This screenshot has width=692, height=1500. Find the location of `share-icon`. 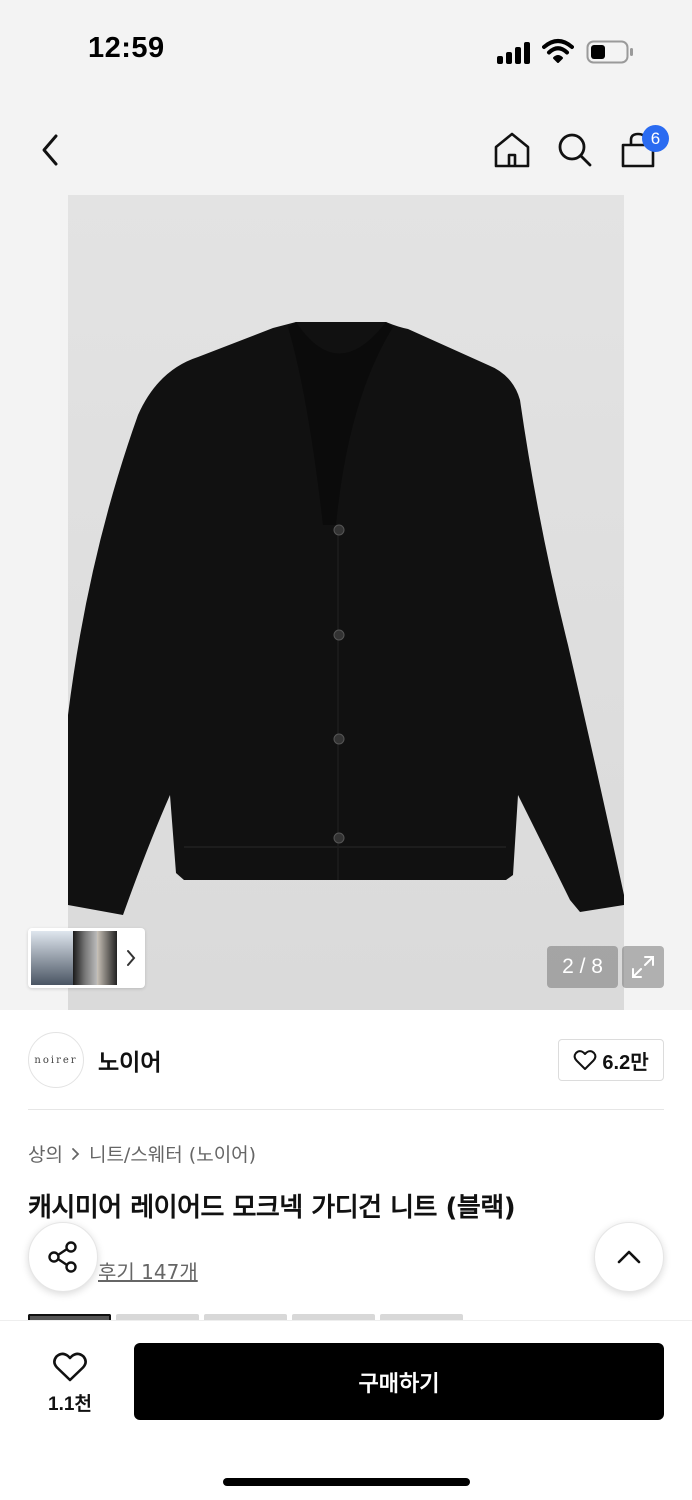

share-icon is located at coordinates (62, 1257).